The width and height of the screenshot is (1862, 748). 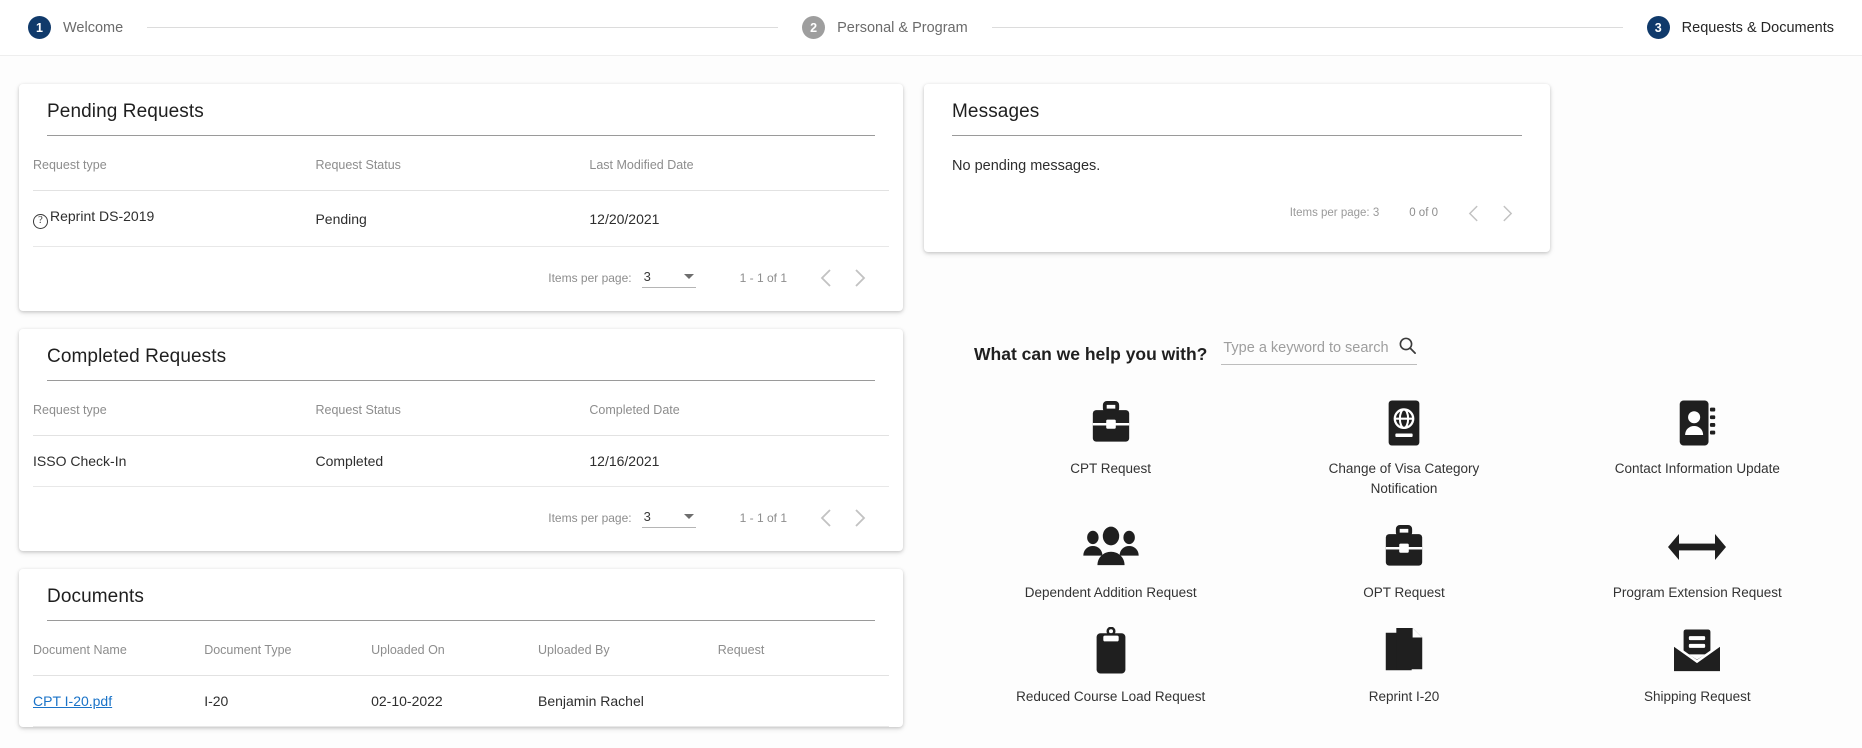 I want to click on service-tile-contact-information-update: Contact Information Update, so click(x=1697, y=449).